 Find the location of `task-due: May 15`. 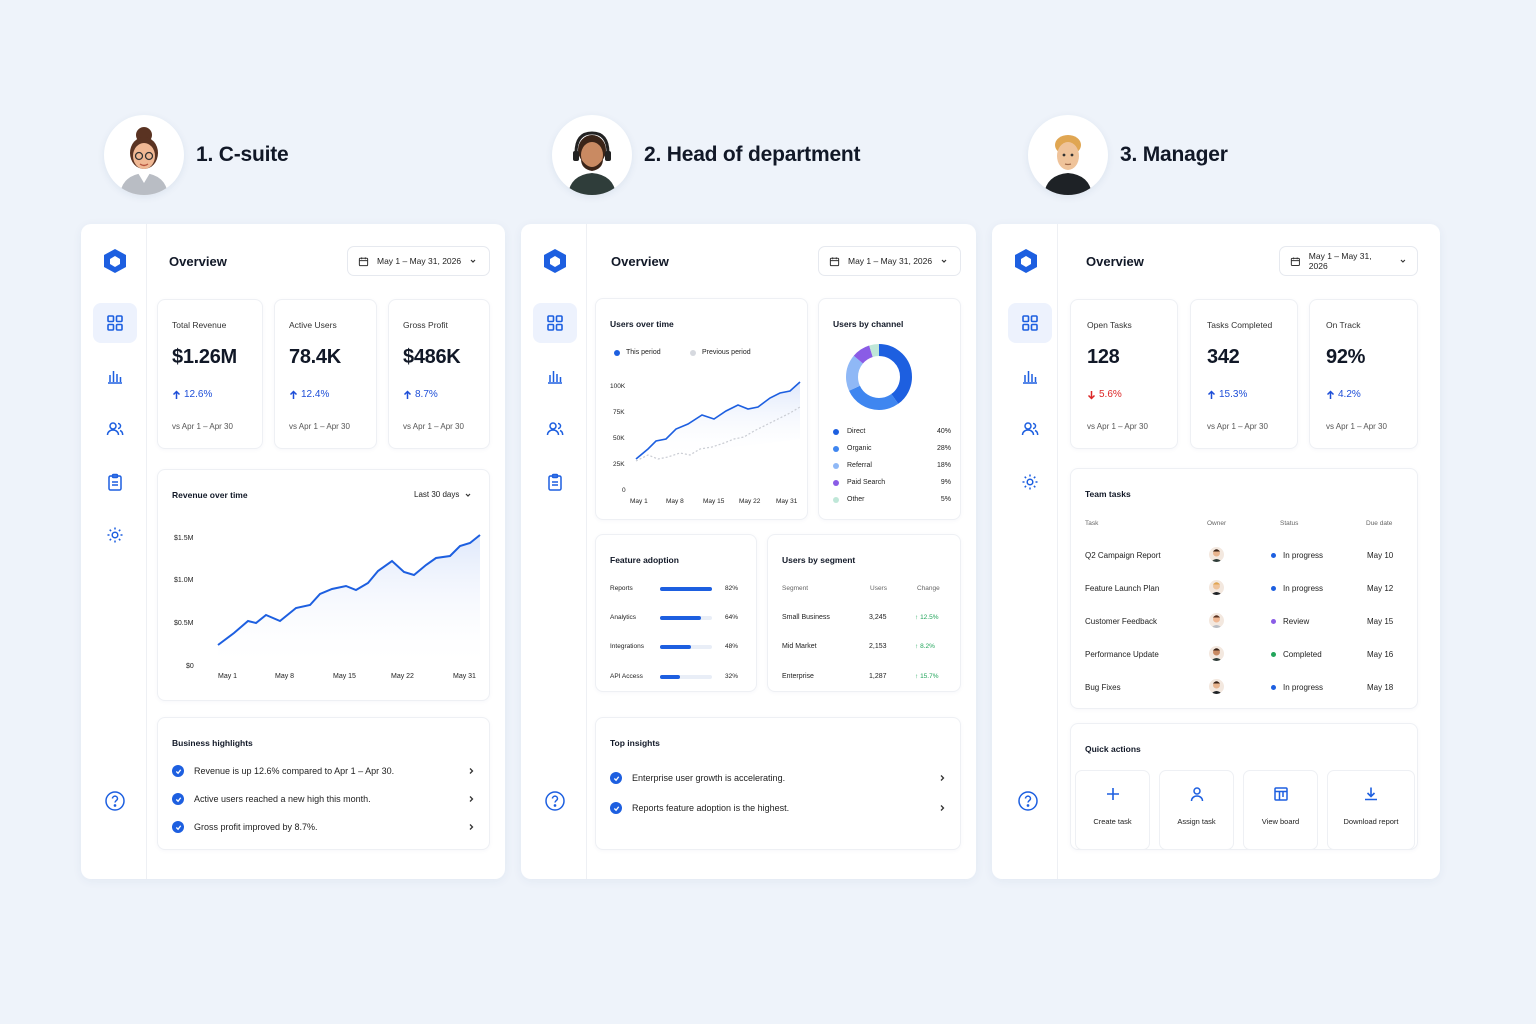

task-due: May 15 is located at coordinates (1380, 621).